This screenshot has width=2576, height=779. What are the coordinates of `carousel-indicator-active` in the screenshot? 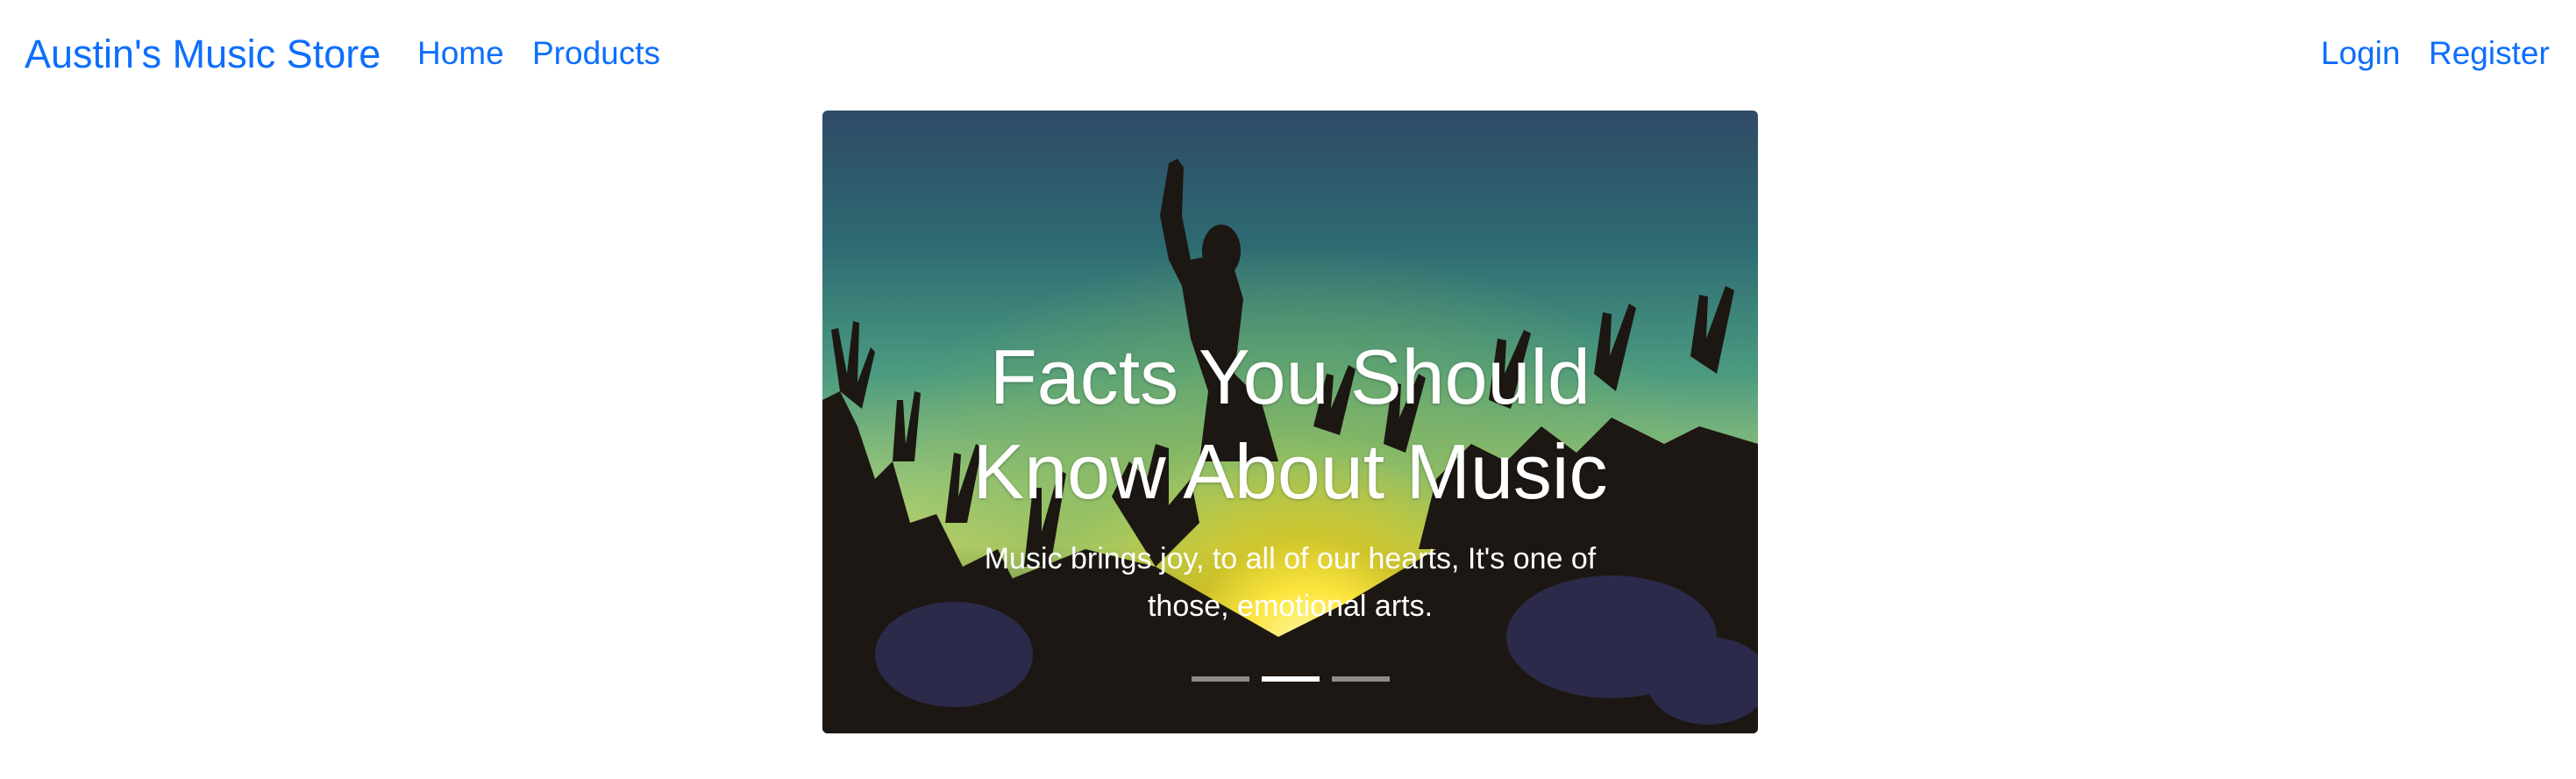 It's located at (1290, 679).